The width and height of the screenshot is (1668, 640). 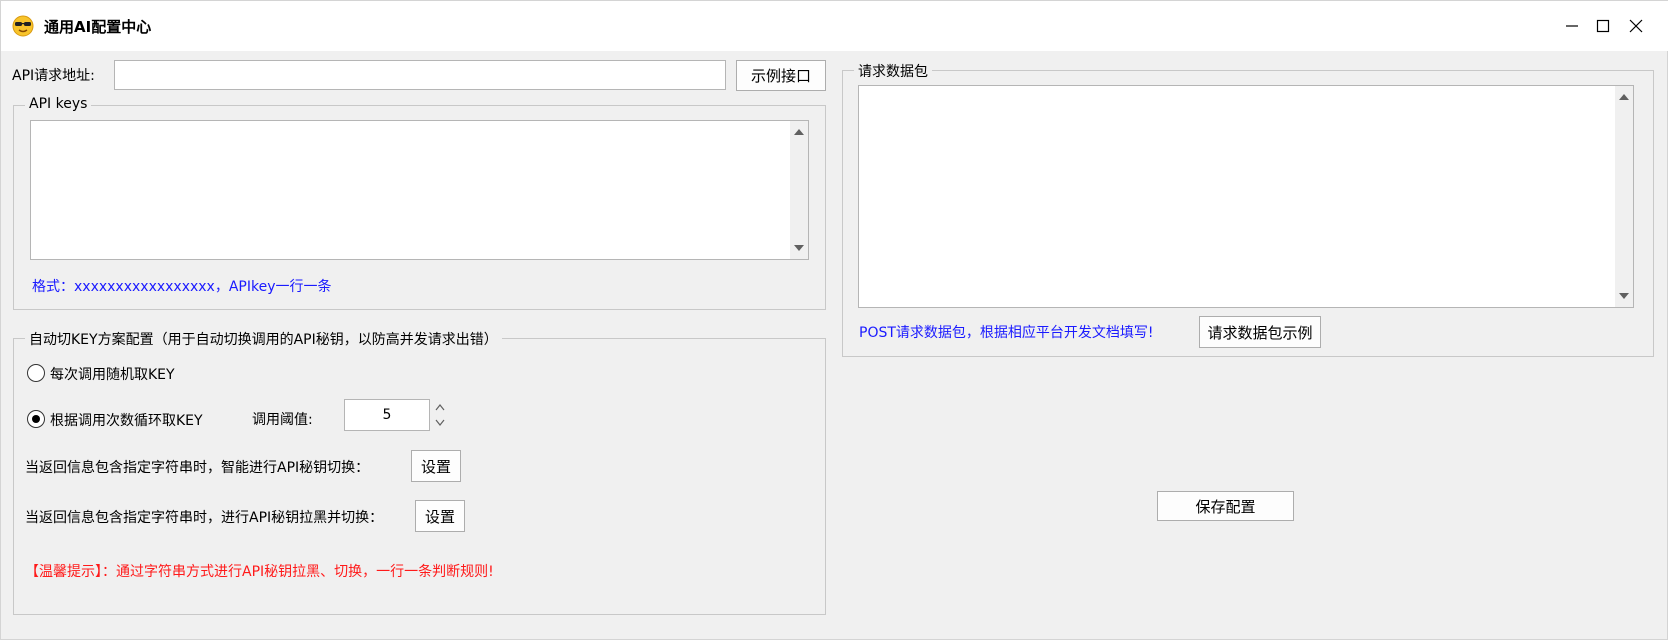 What do you see at coordinates (799, 190) in the screenshot?
I see `api-keys-scrollbar` at bounding box center [799, 190].